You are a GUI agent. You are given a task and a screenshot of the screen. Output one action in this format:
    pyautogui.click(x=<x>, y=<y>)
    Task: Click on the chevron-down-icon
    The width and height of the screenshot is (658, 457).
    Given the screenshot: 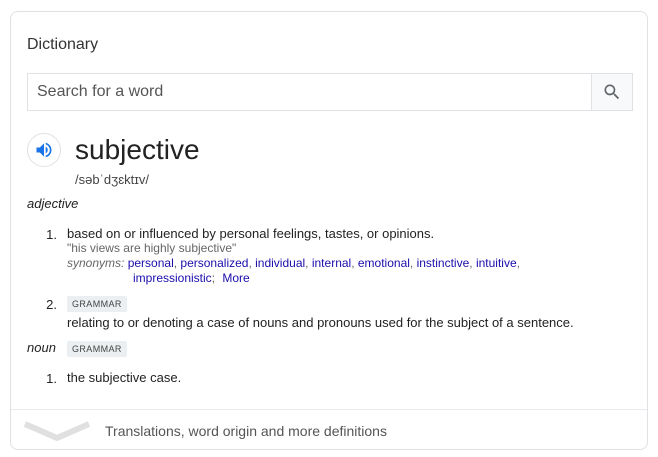 What is the action you would take?
    pyautogui.click(x=57, y=431)
    